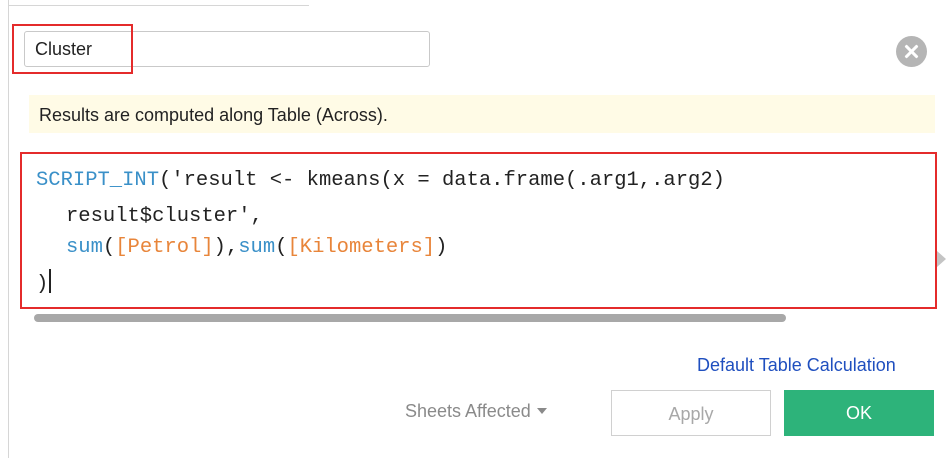 The width and height of the screenshot is (946, 458). Describe the element at coordinates (84, 247) in the screenshot. I see `code-sum-function-1: sum` at that location.